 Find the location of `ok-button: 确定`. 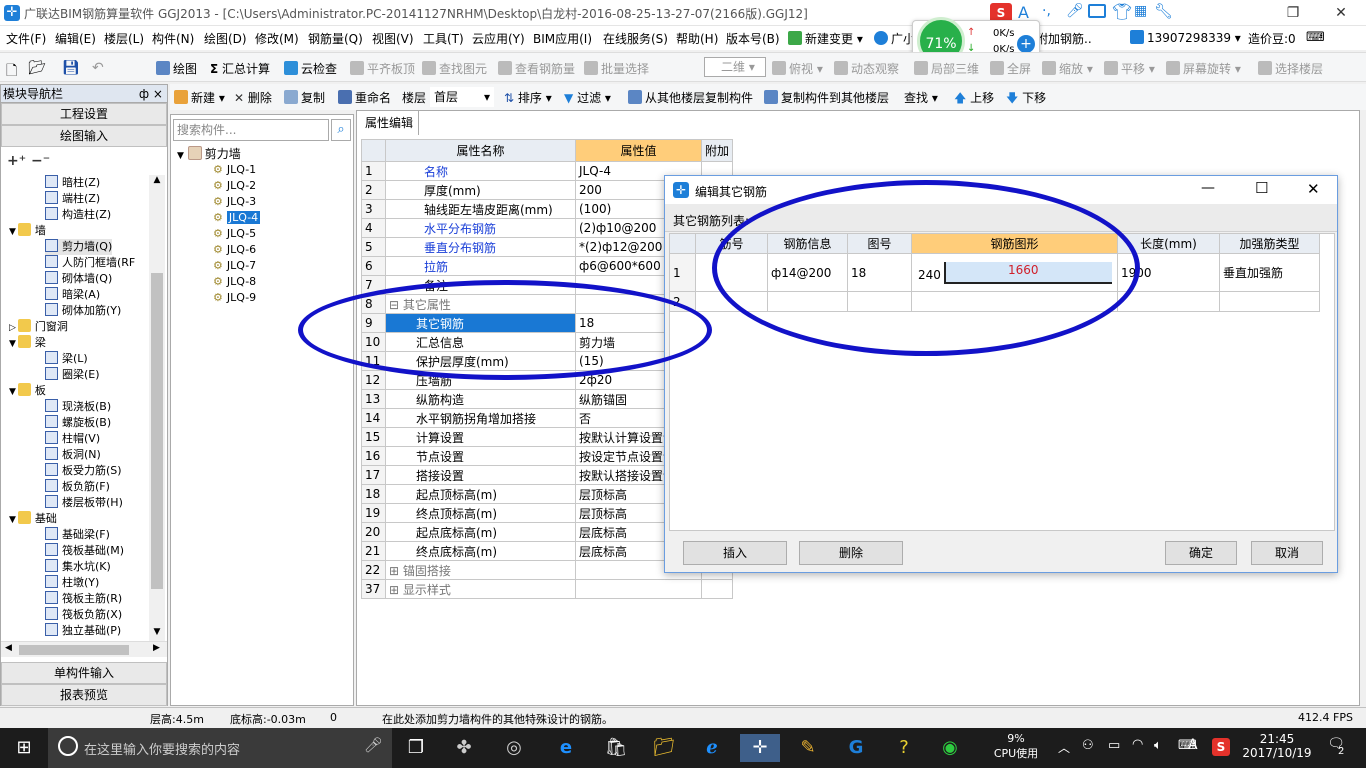

ok-button: 确定 is located at coordinates (1201, 553).